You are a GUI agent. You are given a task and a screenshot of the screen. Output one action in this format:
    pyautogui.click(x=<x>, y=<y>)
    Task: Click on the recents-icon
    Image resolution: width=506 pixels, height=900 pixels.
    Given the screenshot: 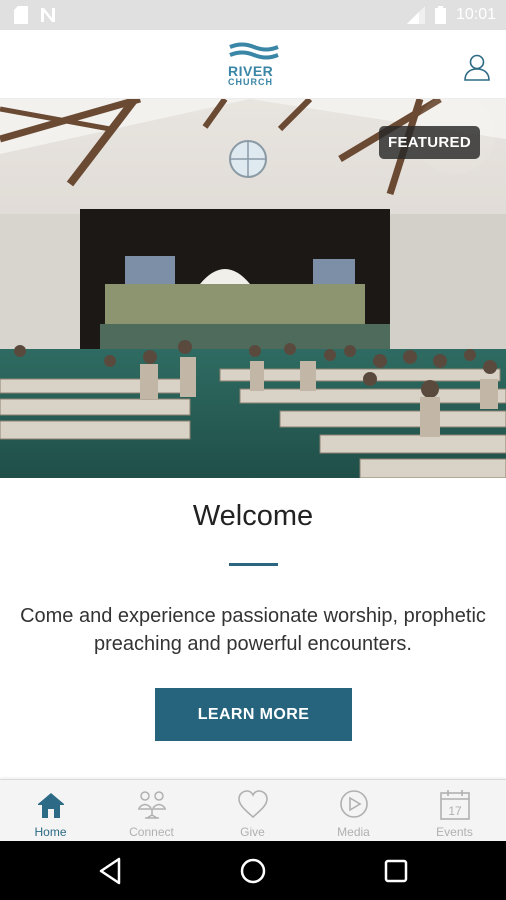 What is the action you would take?
    pyautogui.click(x=396, y=871)
    